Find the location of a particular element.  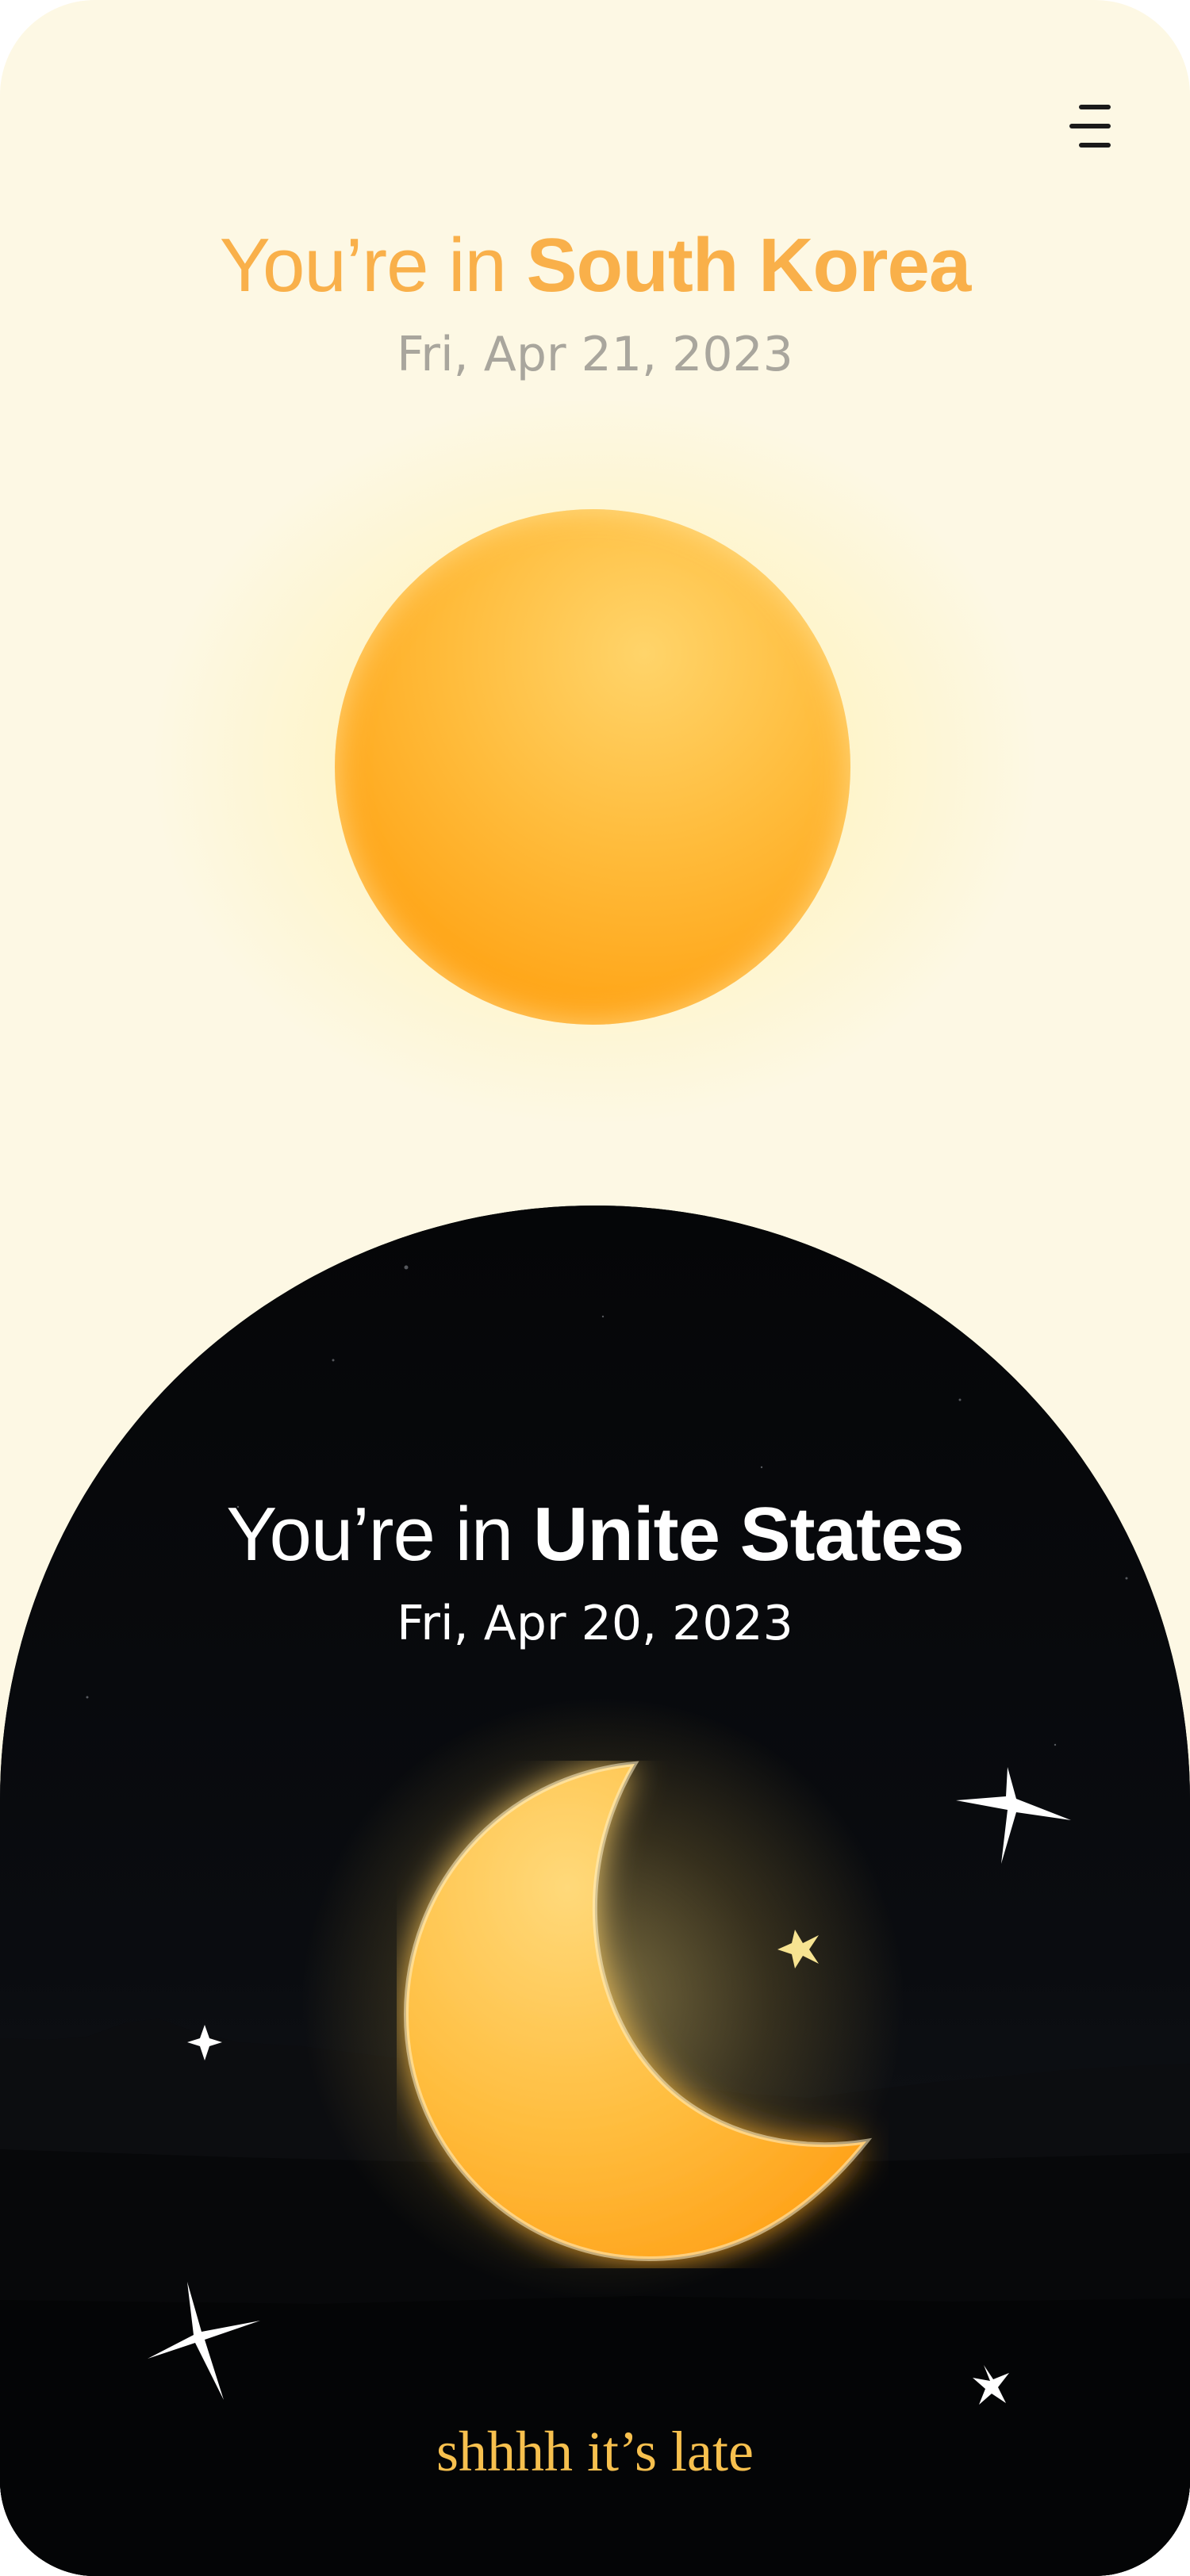

night-location-heading: You’re in Unite States is located at coordinates (595, 1534).